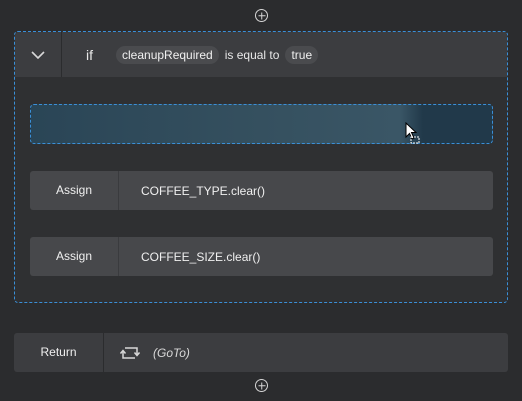  What do you see at coordinates (203, 191) in the screenshot?
I see `assign-expression: COFFEE_TYPE.clear()` at bounding box center [203, 191].